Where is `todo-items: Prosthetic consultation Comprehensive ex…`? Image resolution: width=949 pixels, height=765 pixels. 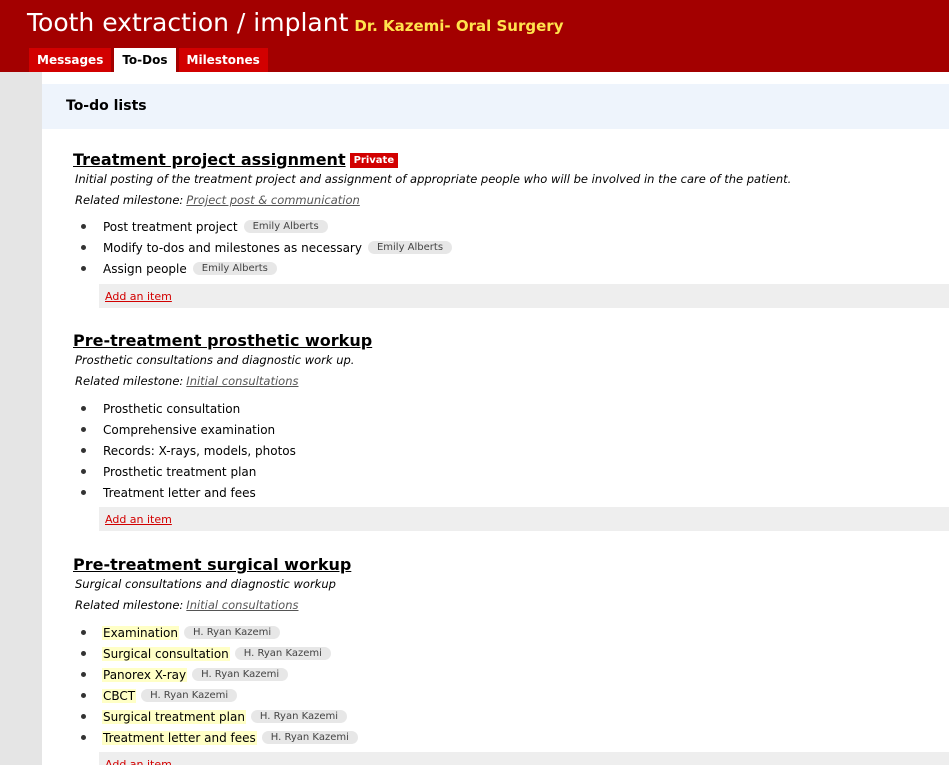 todo-items: Prosthetic consultation Comprehensive ex… is located at coordinates (189, 450).